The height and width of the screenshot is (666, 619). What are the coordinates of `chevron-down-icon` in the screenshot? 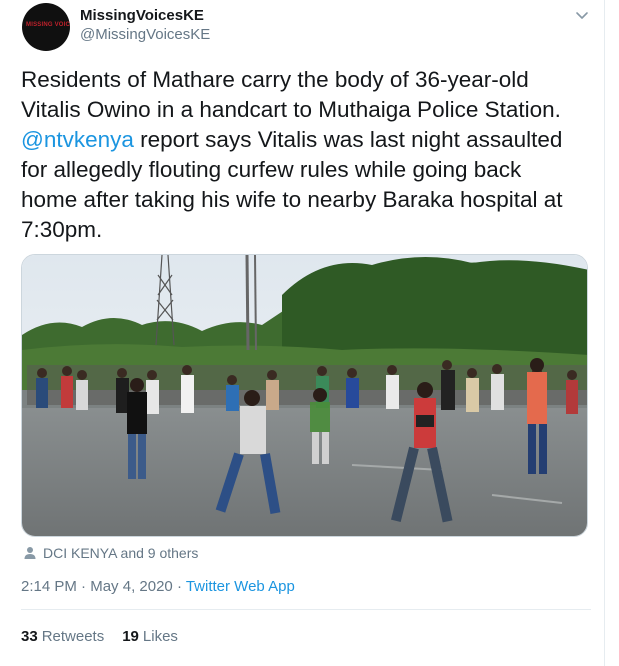 It's located at (582, 15).